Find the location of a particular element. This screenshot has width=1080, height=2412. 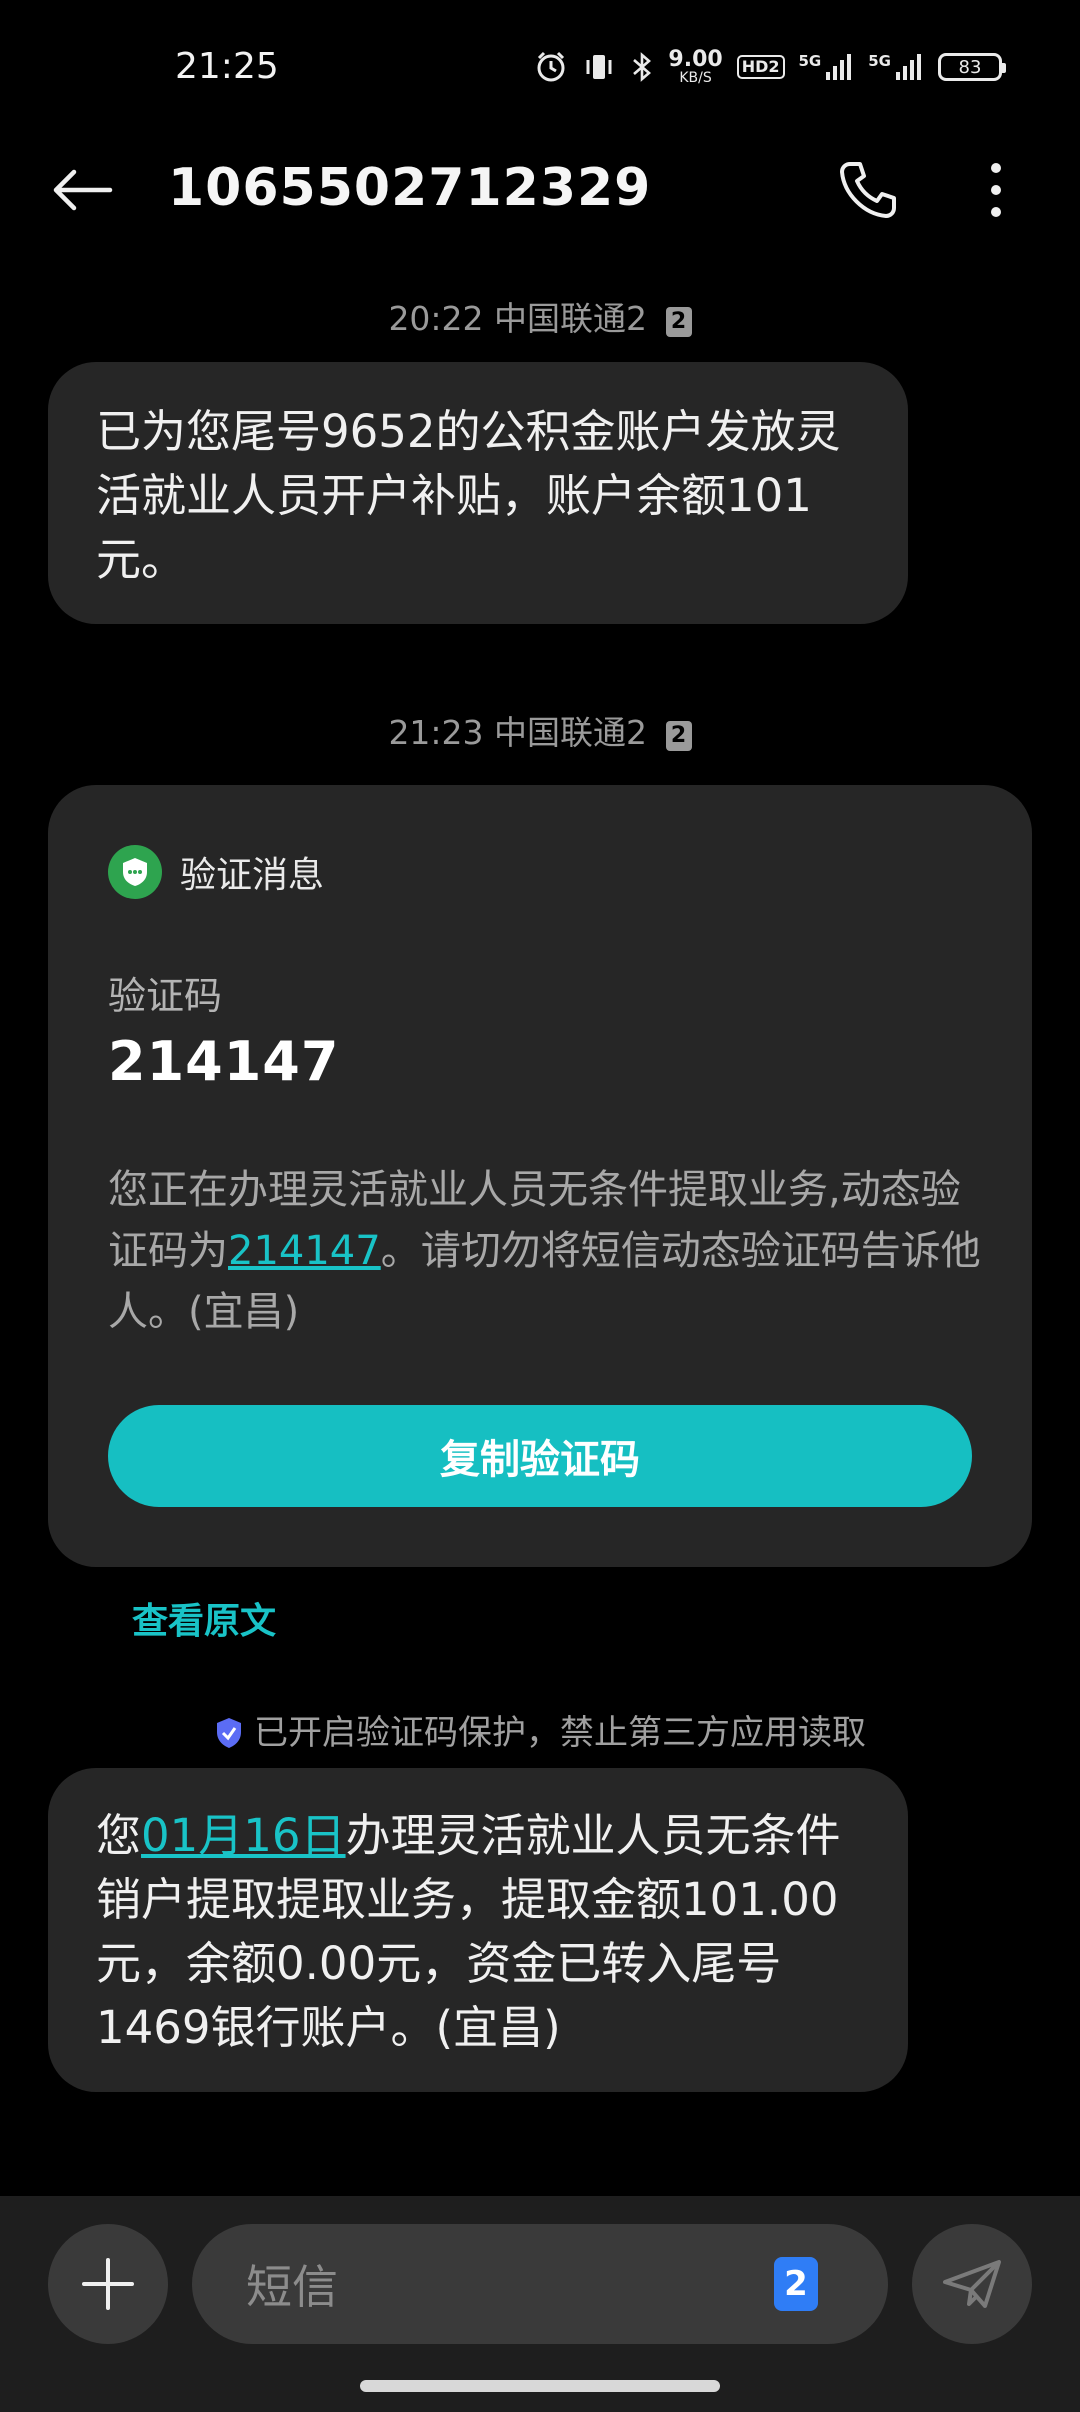

call-button is located at coordinates (868, 190).